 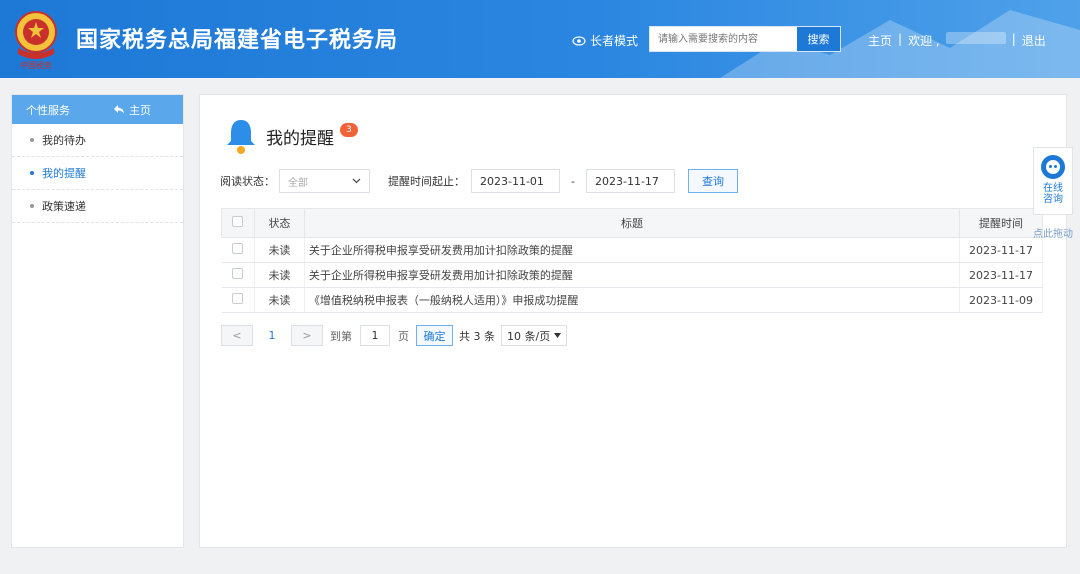 What do you see at coordinates (818, 39) in the screenshot?
I see `search-button: 搜索` at bounding box center [818, 39].